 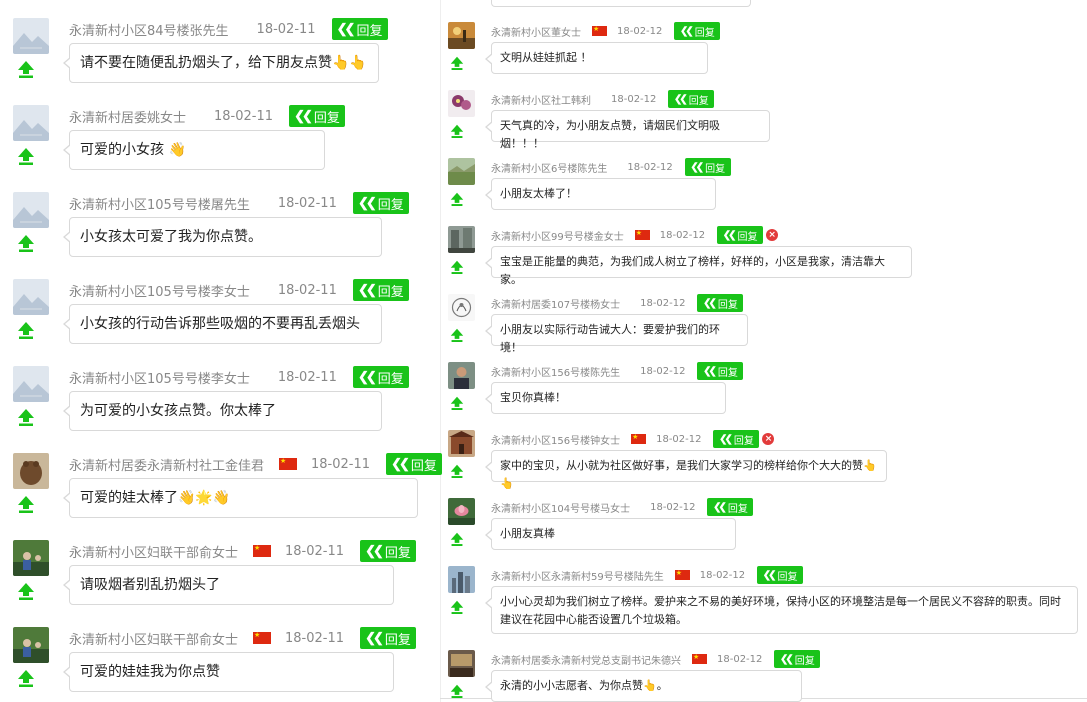 What do you see at coordinates (647, 575) in the screenshot?
I see `comment-meta: 永清新村小区永清新村59号号楼陆先生 18-02-12 ❮❮回复` at bounding box center [647, 575].